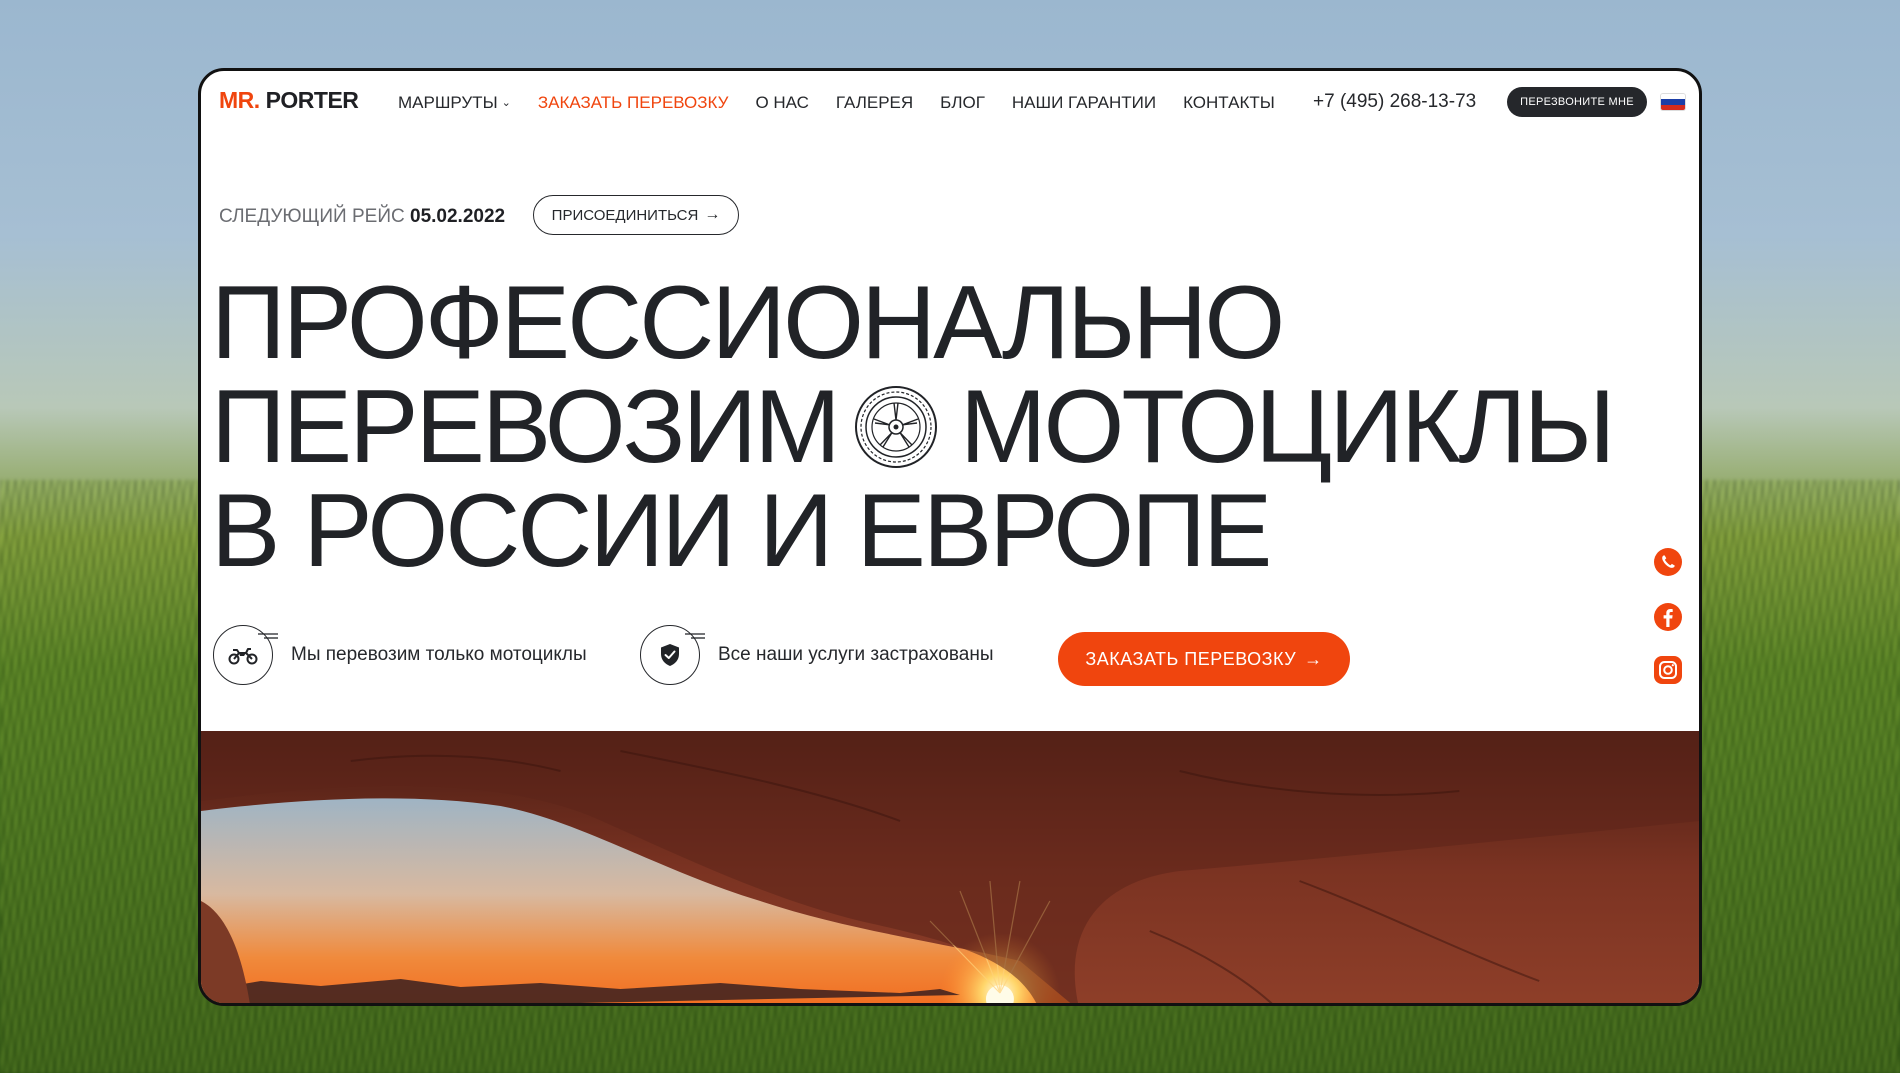 The width and height of the screenshot is (1900, 1073). I want to click on headline-line-2: ПЕРЕВОЗИМ МОТОЦИКЛЫ, so click(913, 427).